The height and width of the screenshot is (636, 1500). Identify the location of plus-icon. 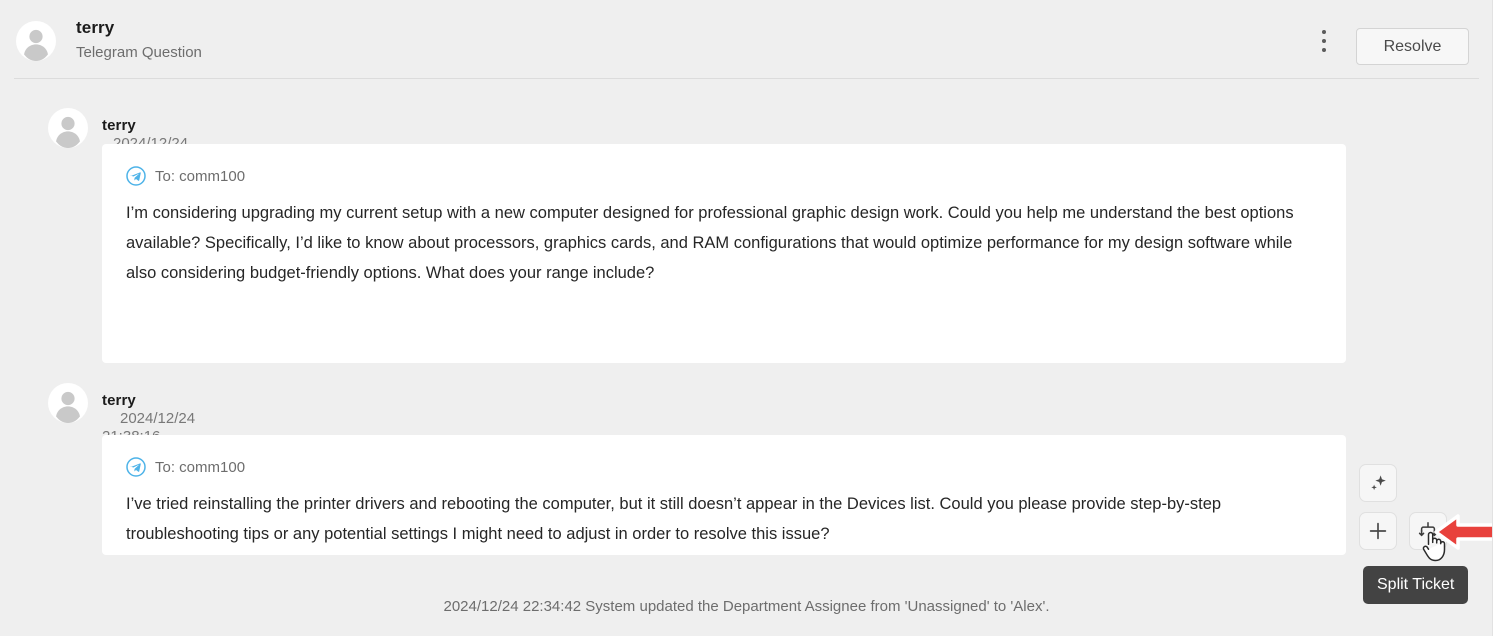
(1378, 531).